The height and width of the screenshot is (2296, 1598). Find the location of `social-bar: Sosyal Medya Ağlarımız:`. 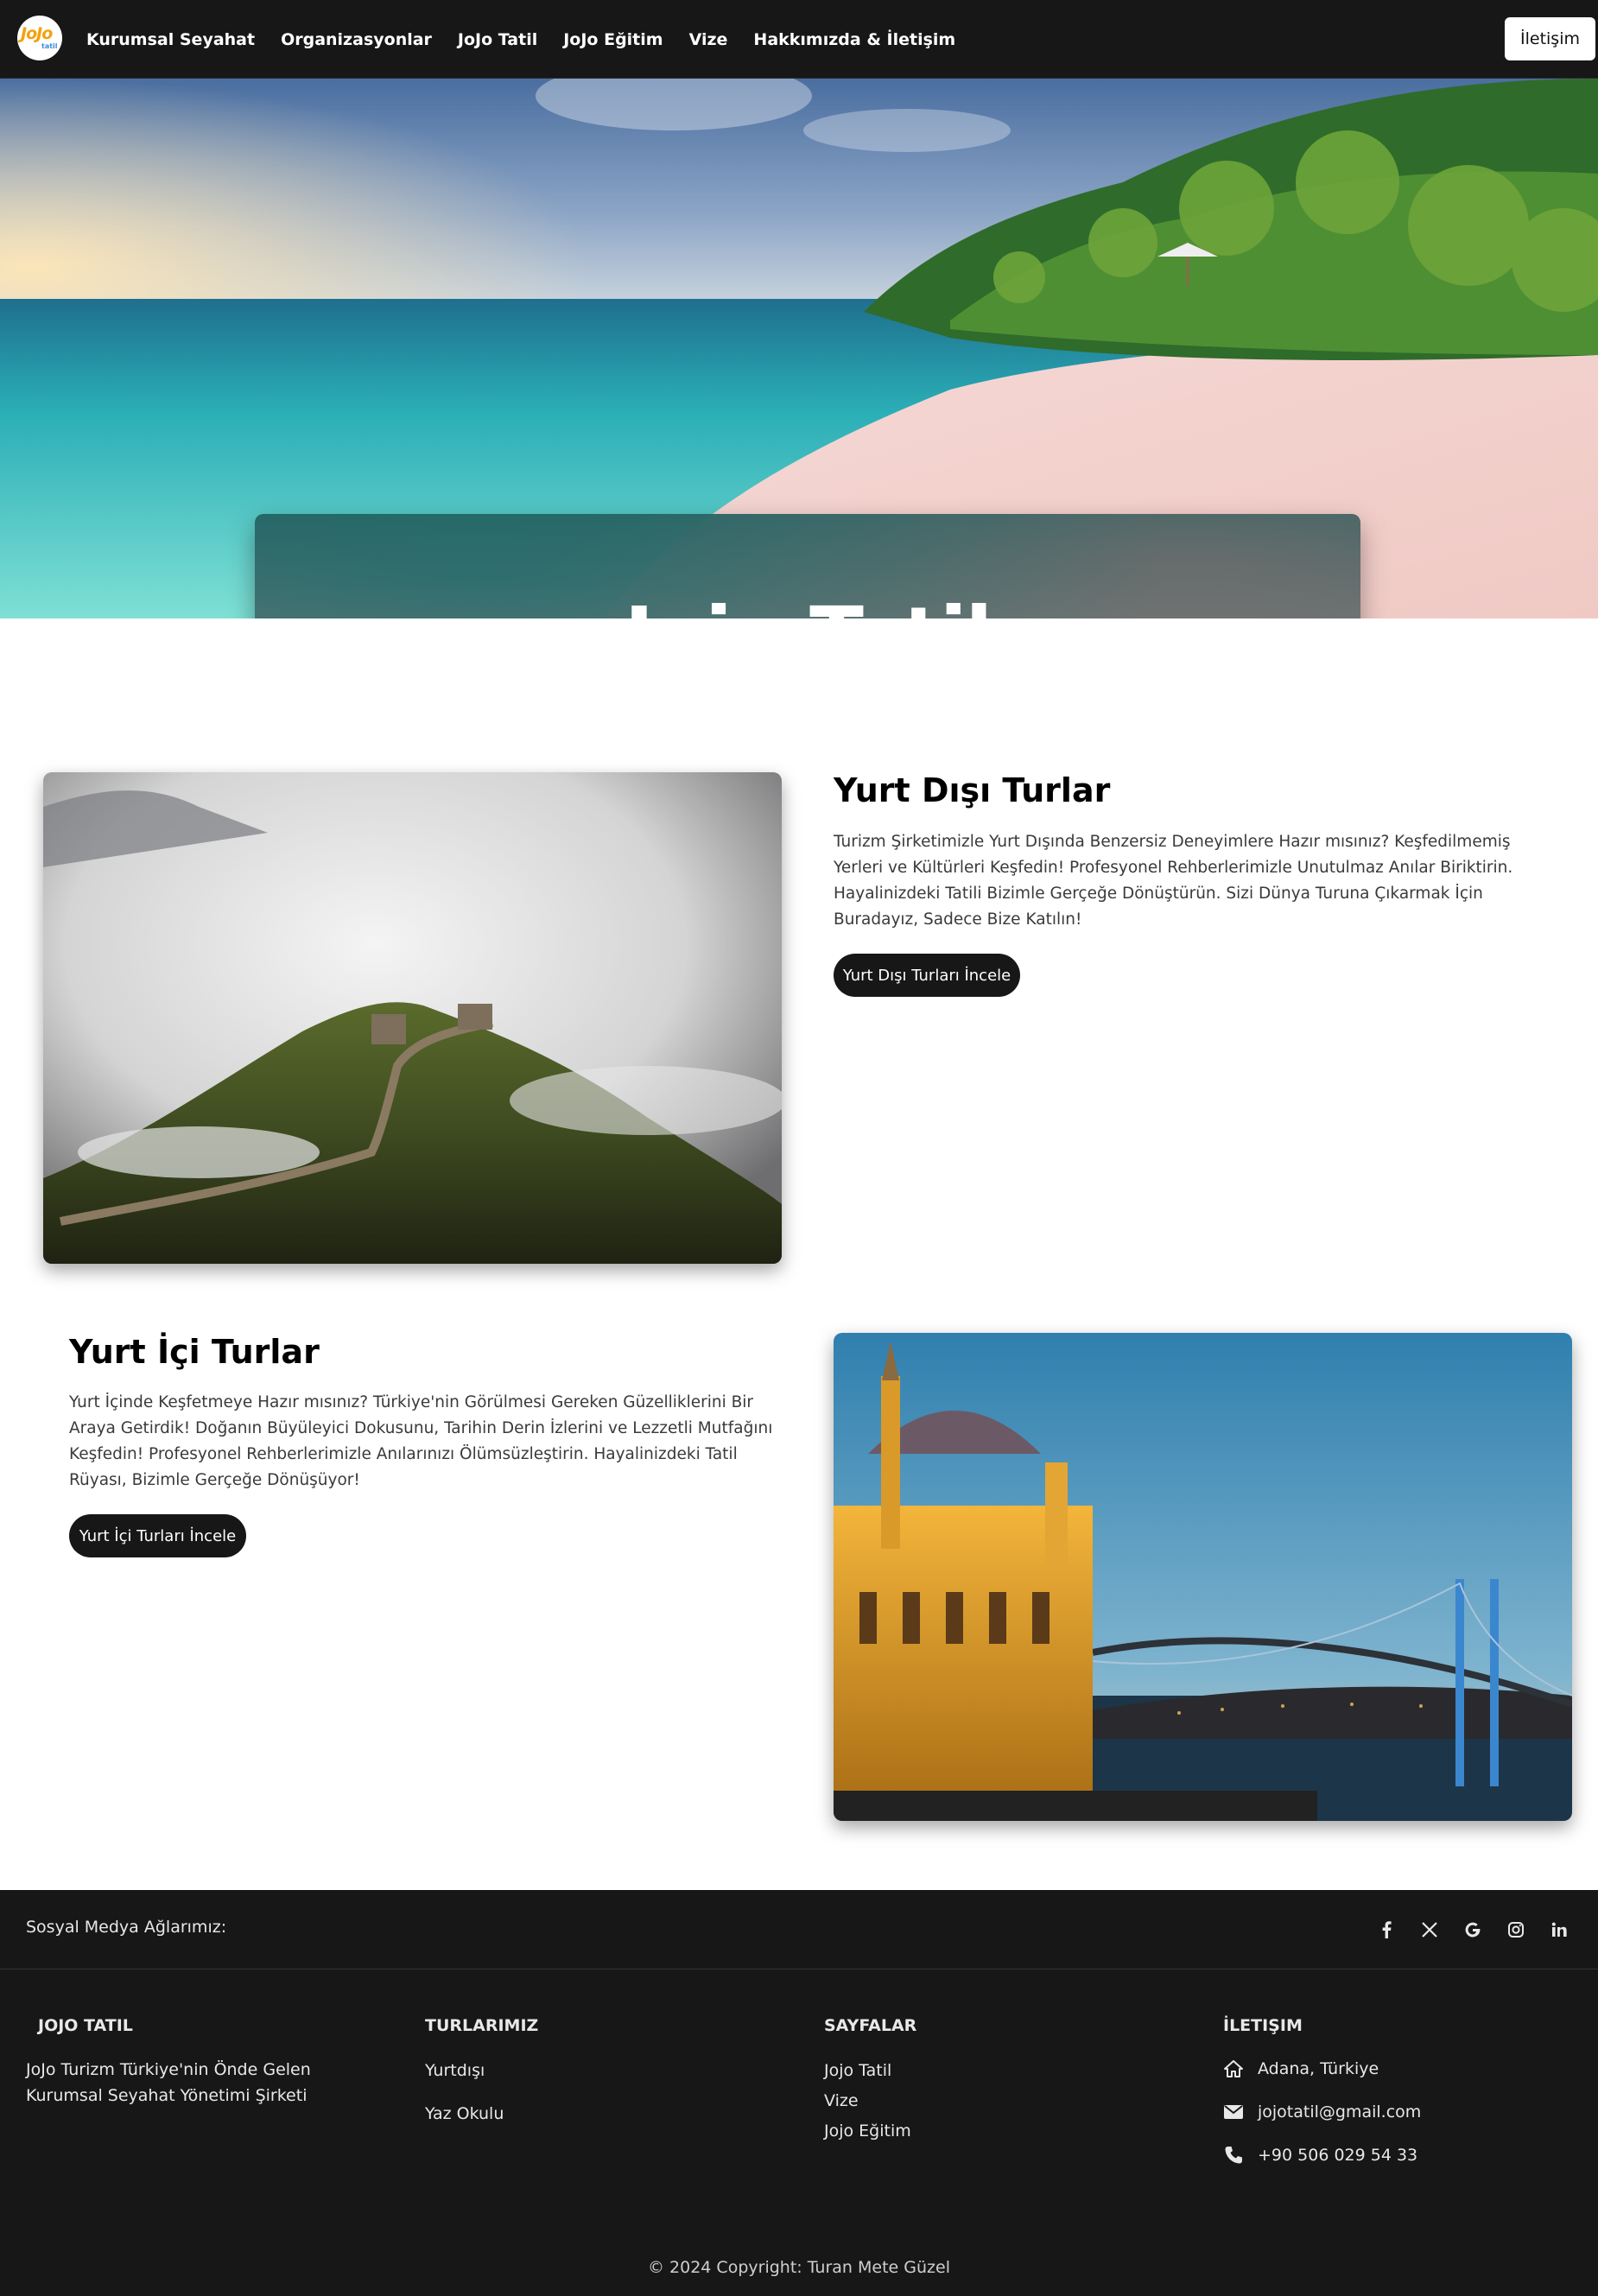

social-bar: Sosyal Medya Ağlarımız: is located at coordinates (799, 1930).